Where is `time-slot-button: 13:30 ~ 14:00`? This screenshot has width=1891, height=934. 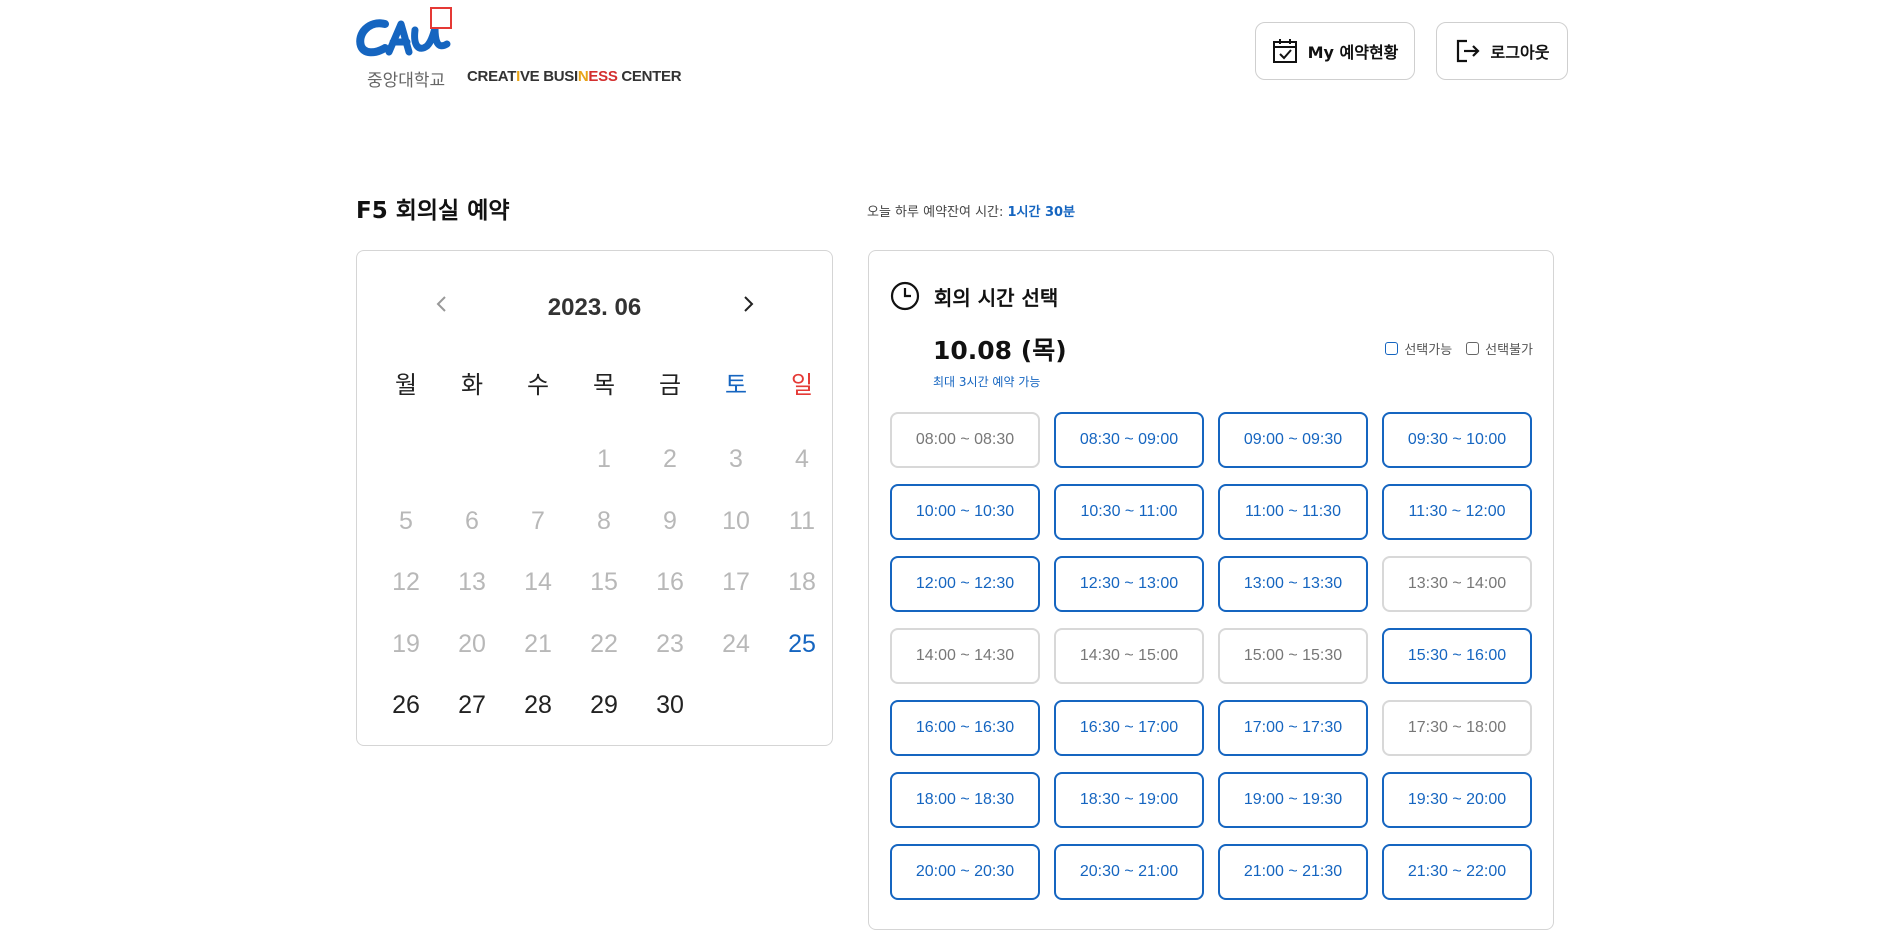
time-slot-button: 13:30 ~ 14:00 is located at coordinates (1457, 584).